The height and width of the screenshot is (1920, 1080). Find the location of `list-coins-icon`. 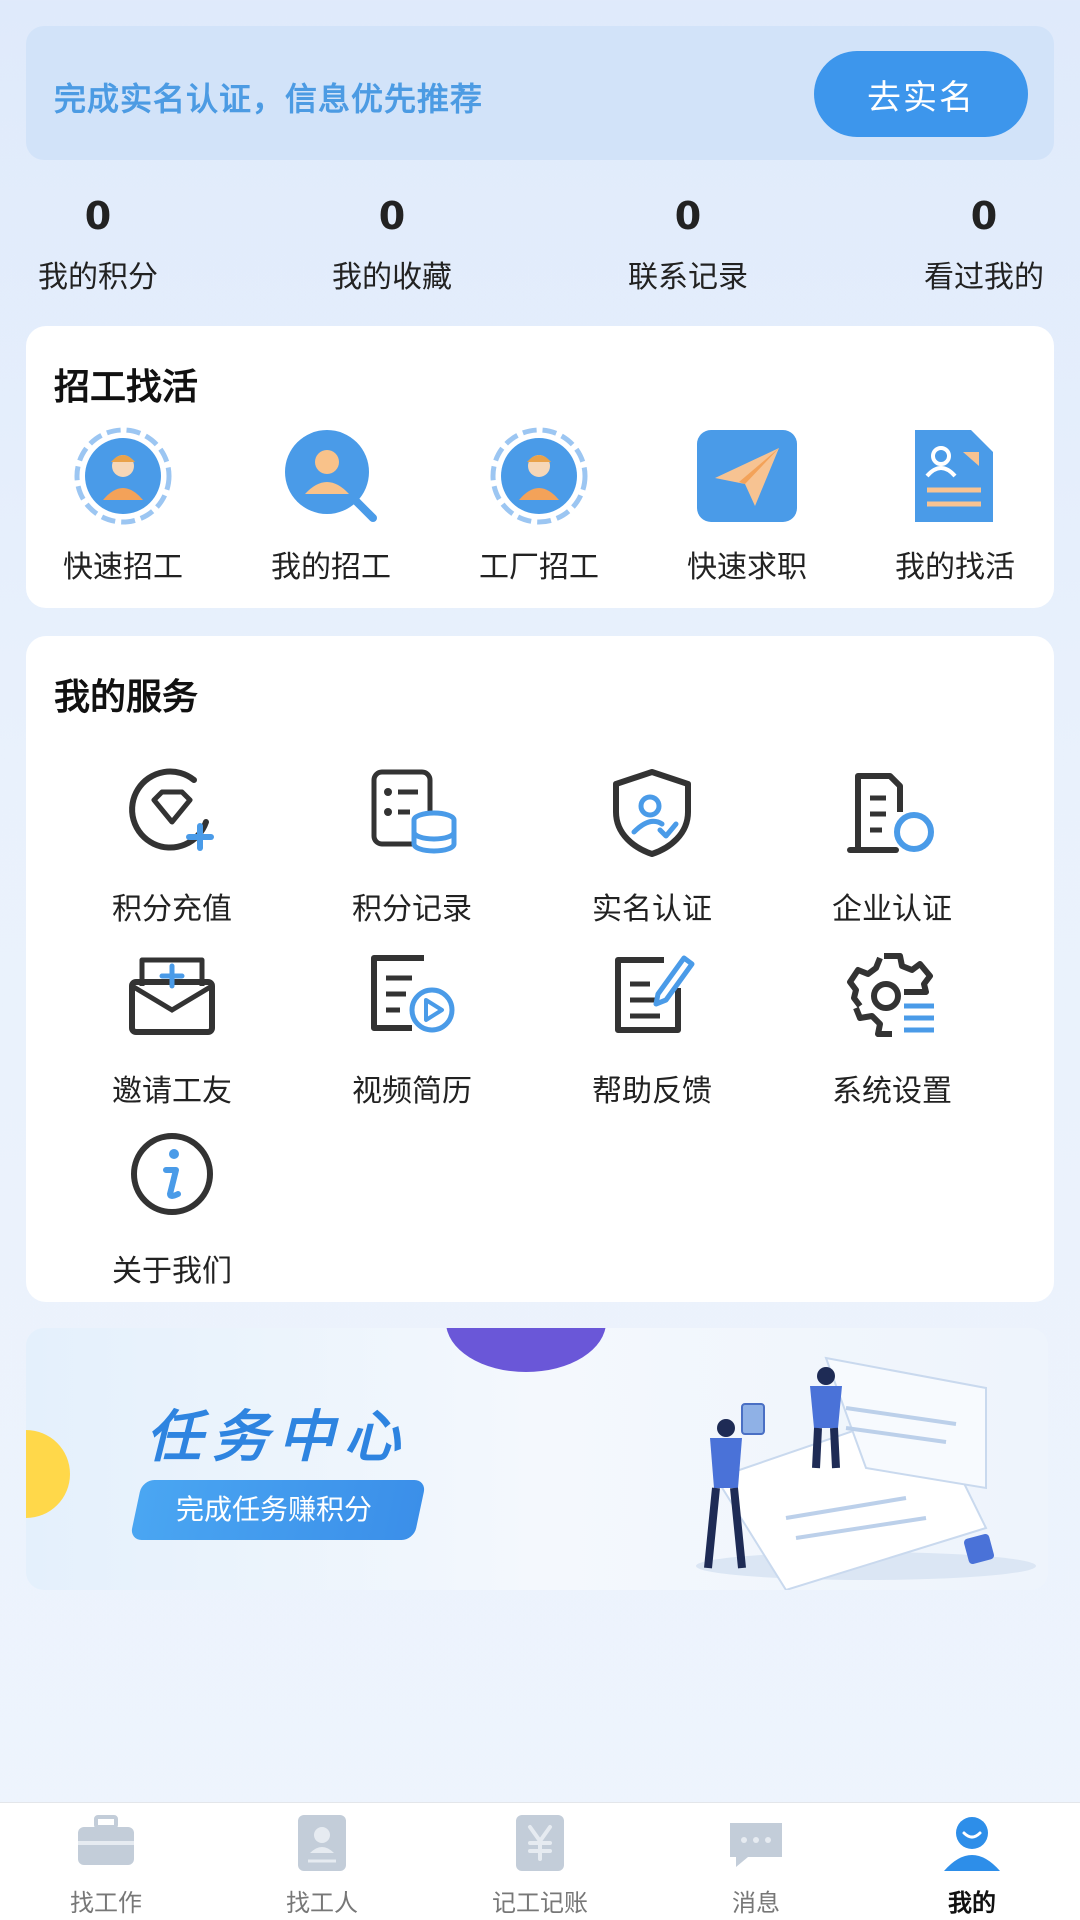

list-coins-icon is located at coordinates (414, 811).